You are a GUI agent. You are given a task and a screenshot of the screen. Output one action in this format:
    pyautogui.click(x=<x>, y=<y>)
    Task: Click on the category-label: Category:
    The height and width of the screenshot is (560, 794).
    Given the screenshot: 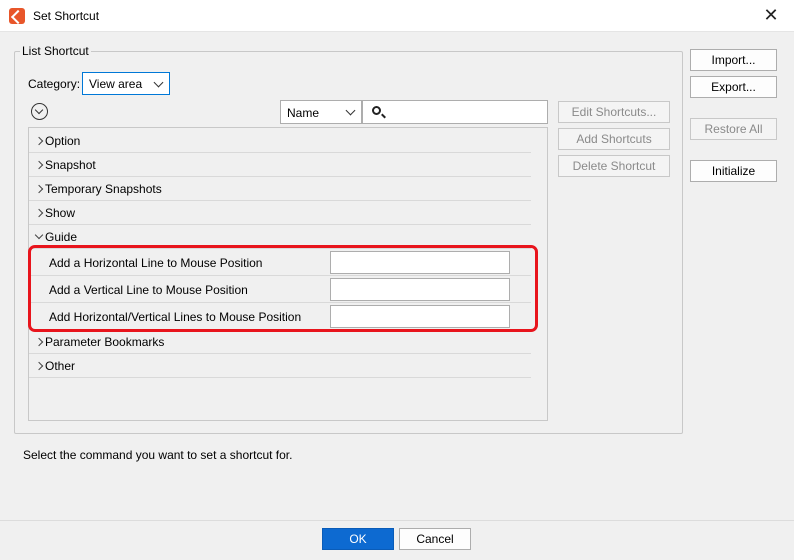 What is the action you would take?
    pyautogui.click(x=54, y=84)
    